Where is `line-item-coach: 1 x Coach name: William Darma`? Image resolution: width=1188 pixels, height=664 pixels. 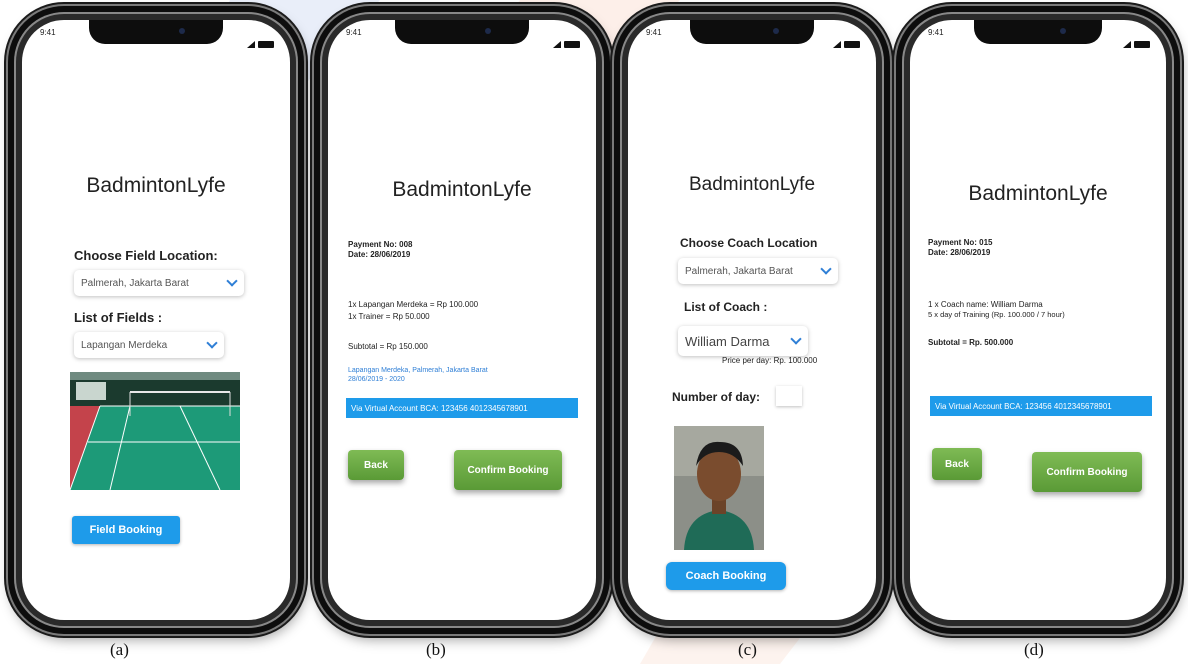 line-item-coach: 1 x Coach name: William Darma is located at coordinates (985, 304).